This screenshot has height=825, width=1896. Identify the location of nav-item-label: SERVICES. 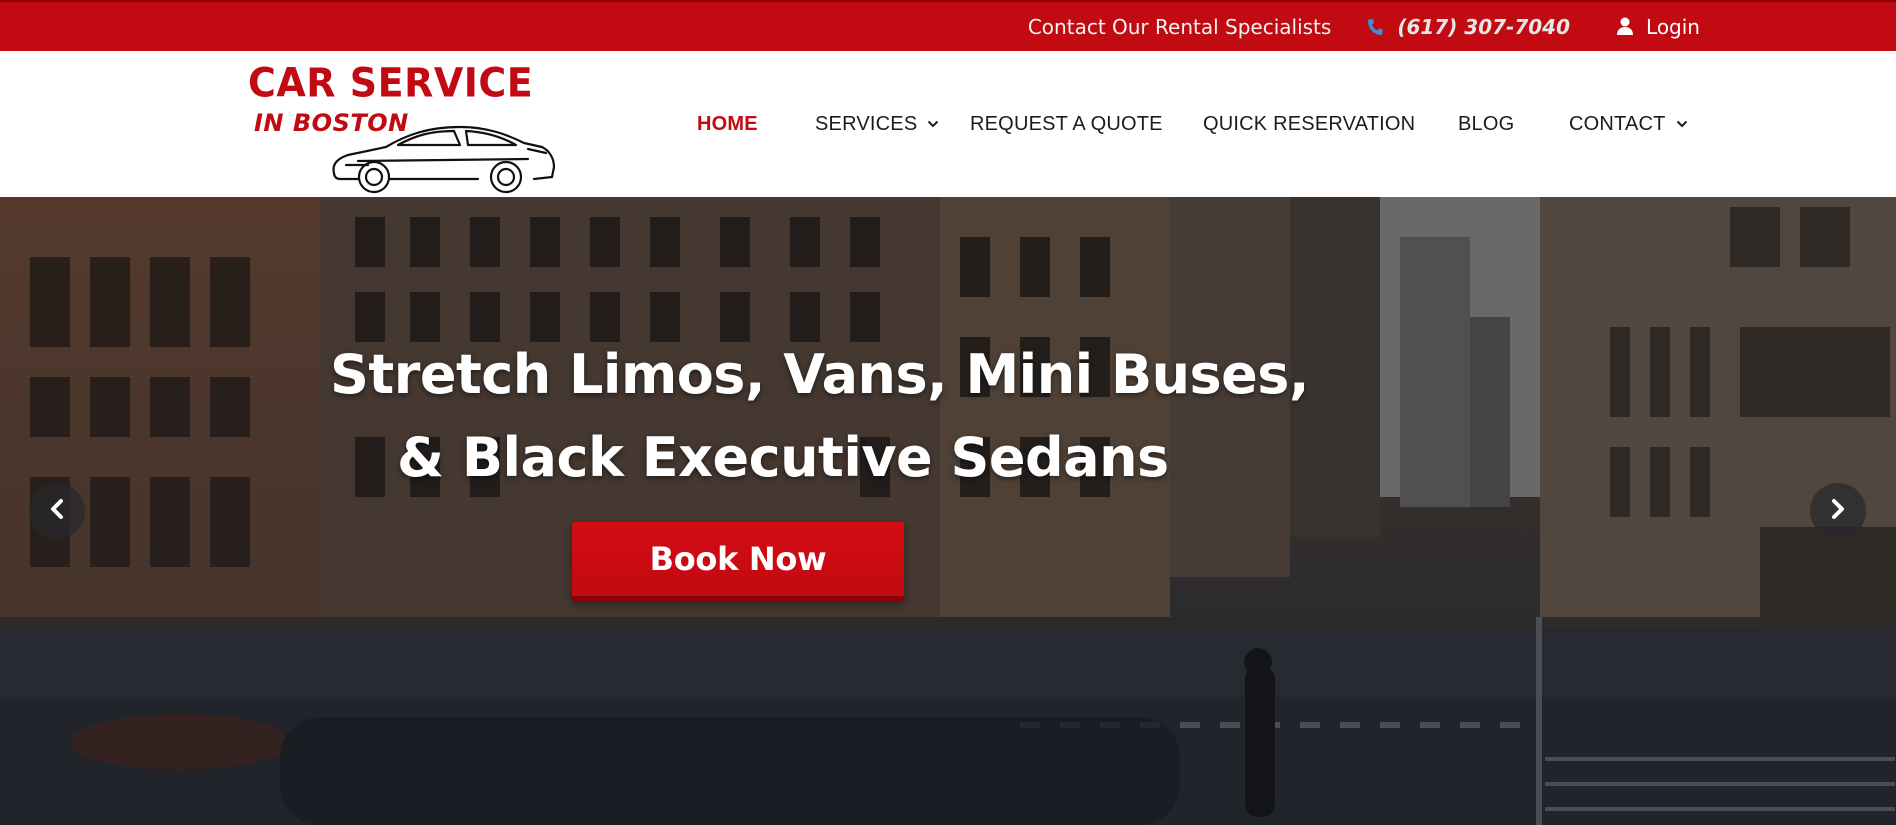
(866, 123).